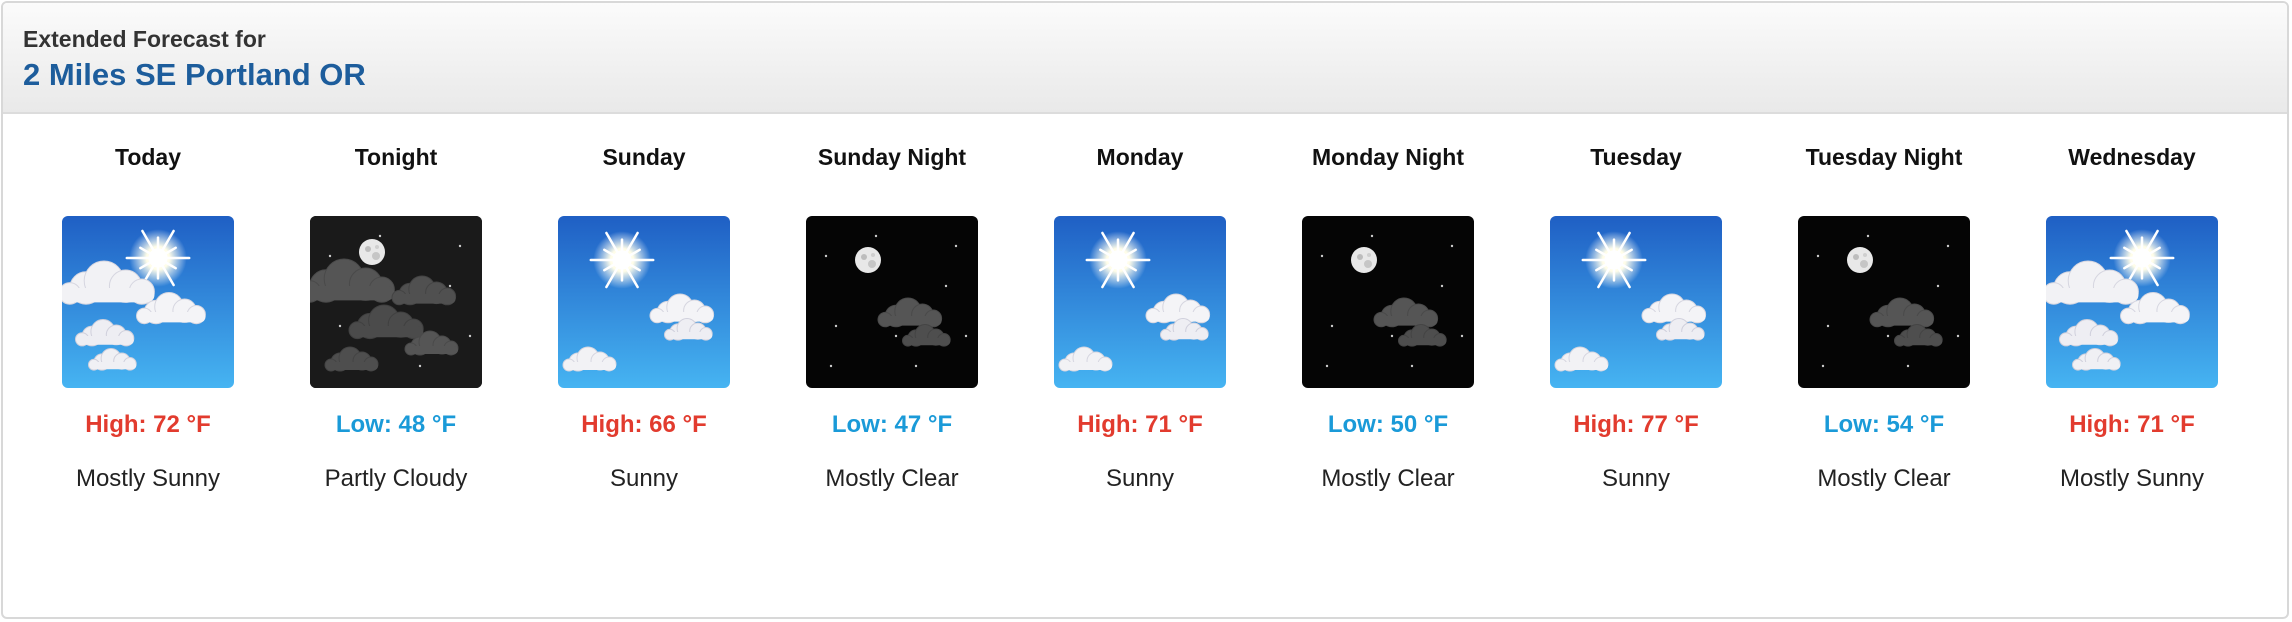 Image resolution: width=2292 pixels, height=622 pixels. I want to click on forecast-period: Wednesday High: 71 °F Mostly Sunny, so click(2132, 304).